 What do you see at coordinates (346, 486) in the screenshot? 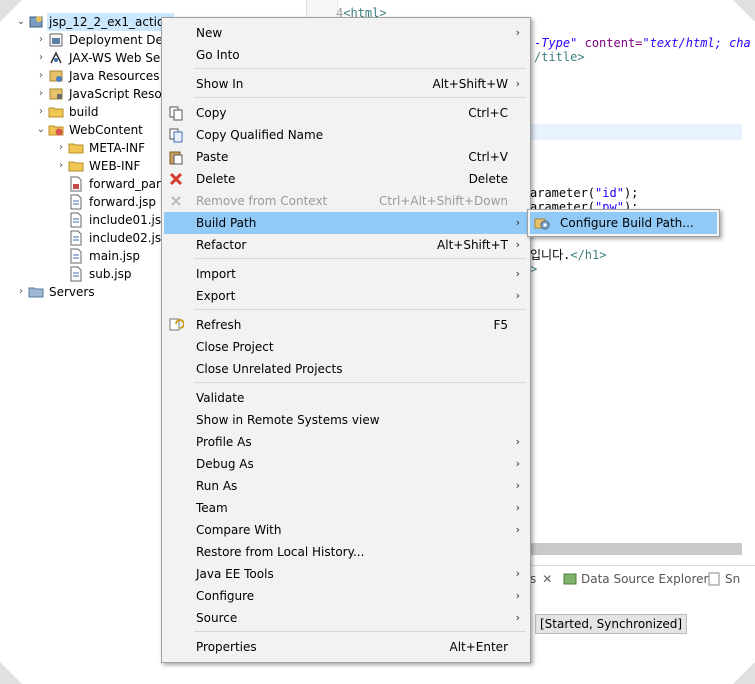
I see `menu-item-run-as: Run As ›` at bounding box center [346, 486].